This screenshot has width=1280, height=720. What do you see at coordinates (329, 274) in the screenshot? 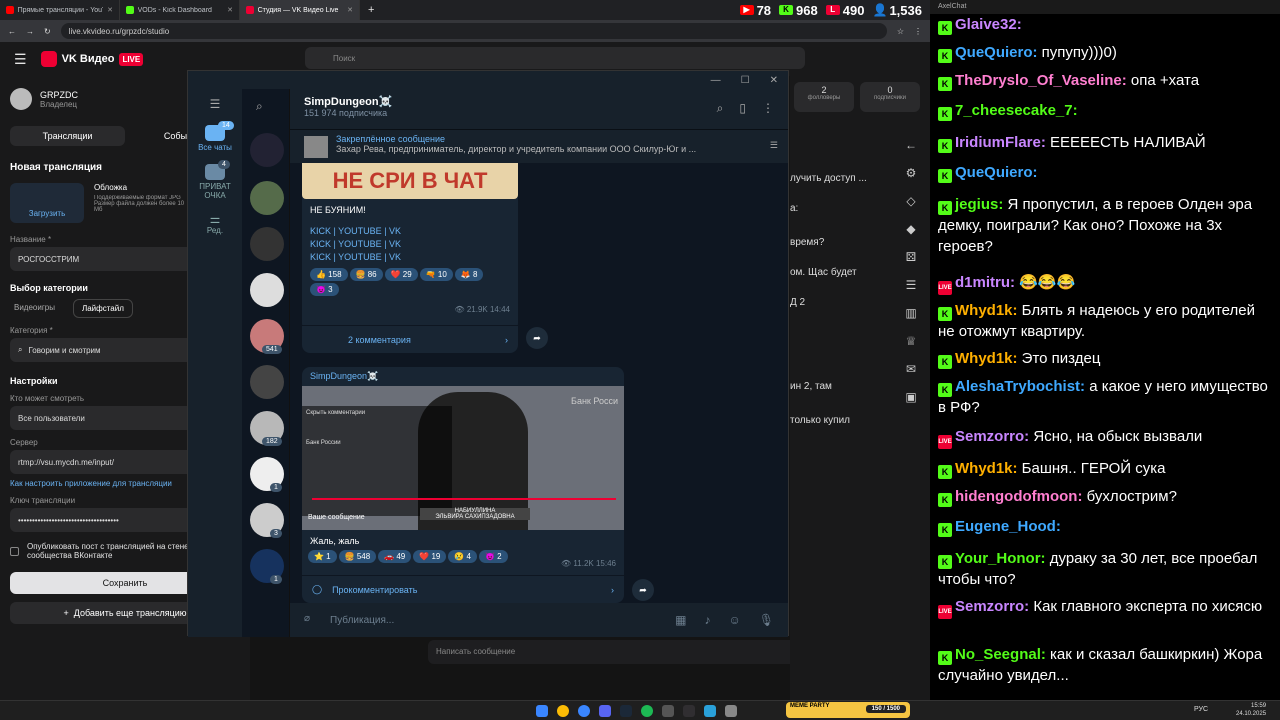
I see `reaction: 👍 158` at bounding box center [329, 274].